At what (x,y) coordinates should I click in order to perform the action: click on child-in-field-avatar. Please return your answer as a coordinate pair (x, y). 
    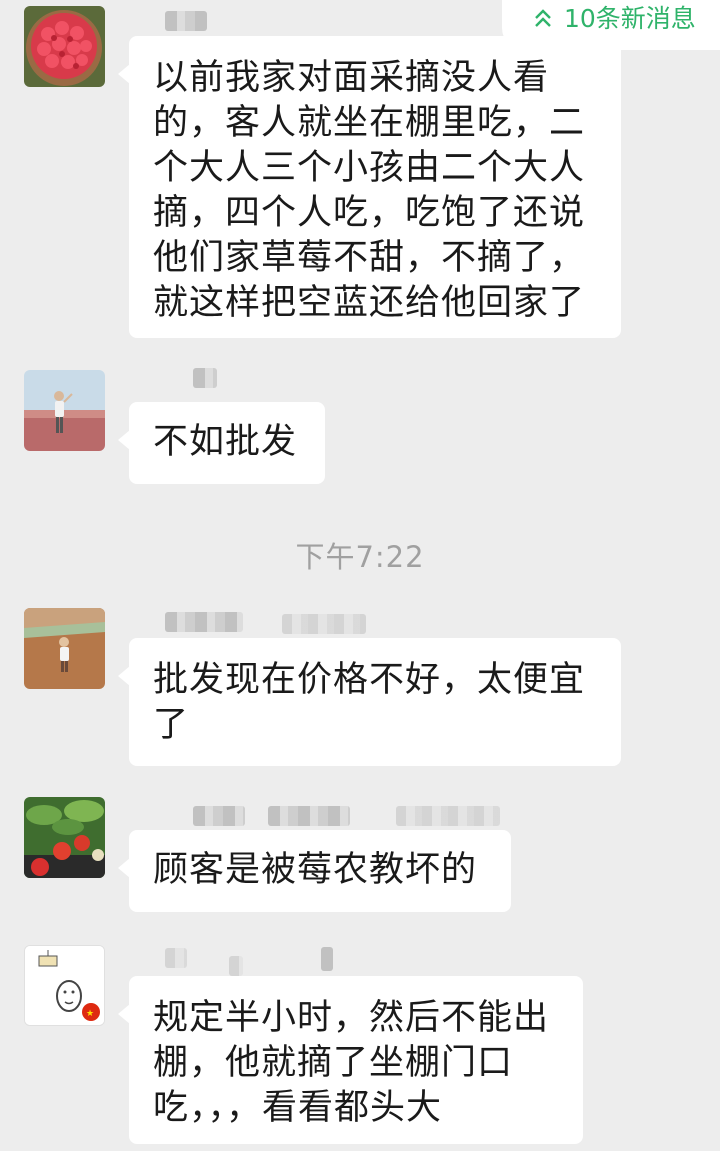
    Looking at the image, I should click on (64, 648).